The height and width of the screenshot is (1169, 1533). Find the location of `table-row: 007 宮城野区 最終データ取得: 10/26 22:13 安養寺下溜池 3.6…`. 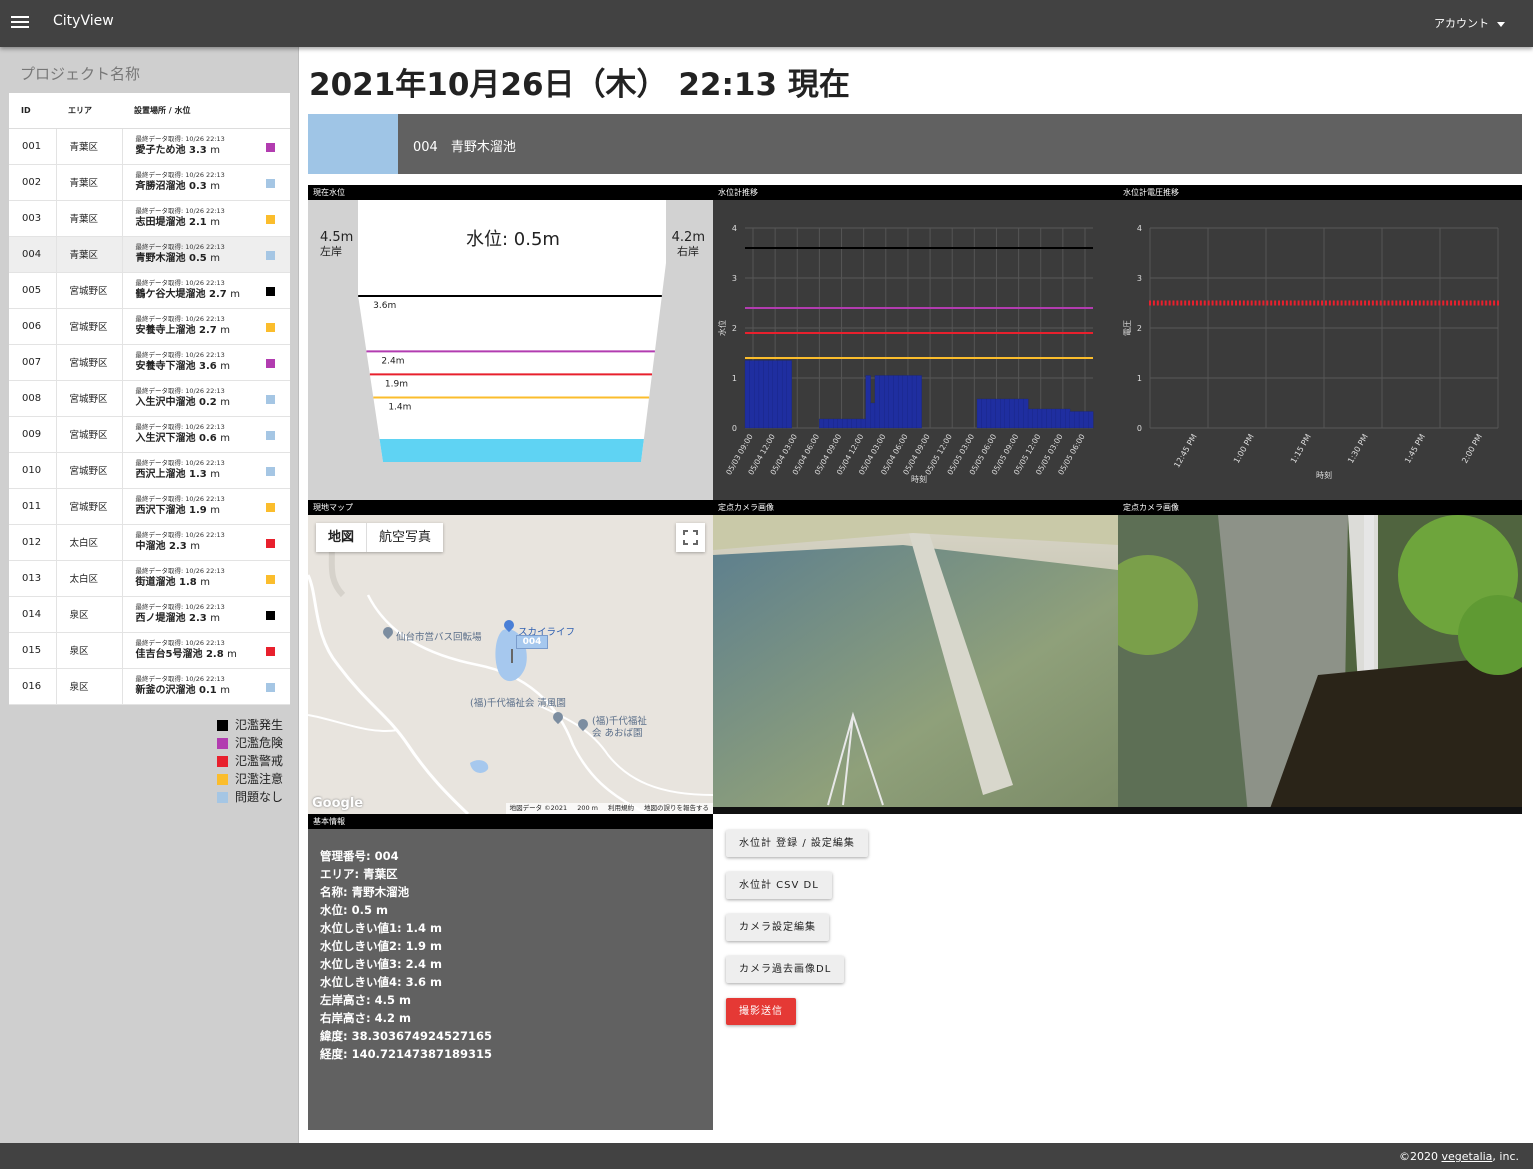

table-row: 007 宮城野区 最終データ取得: 10/26 22:13 安養寺下溜池 3.6… is located at coordinates (149, 362).